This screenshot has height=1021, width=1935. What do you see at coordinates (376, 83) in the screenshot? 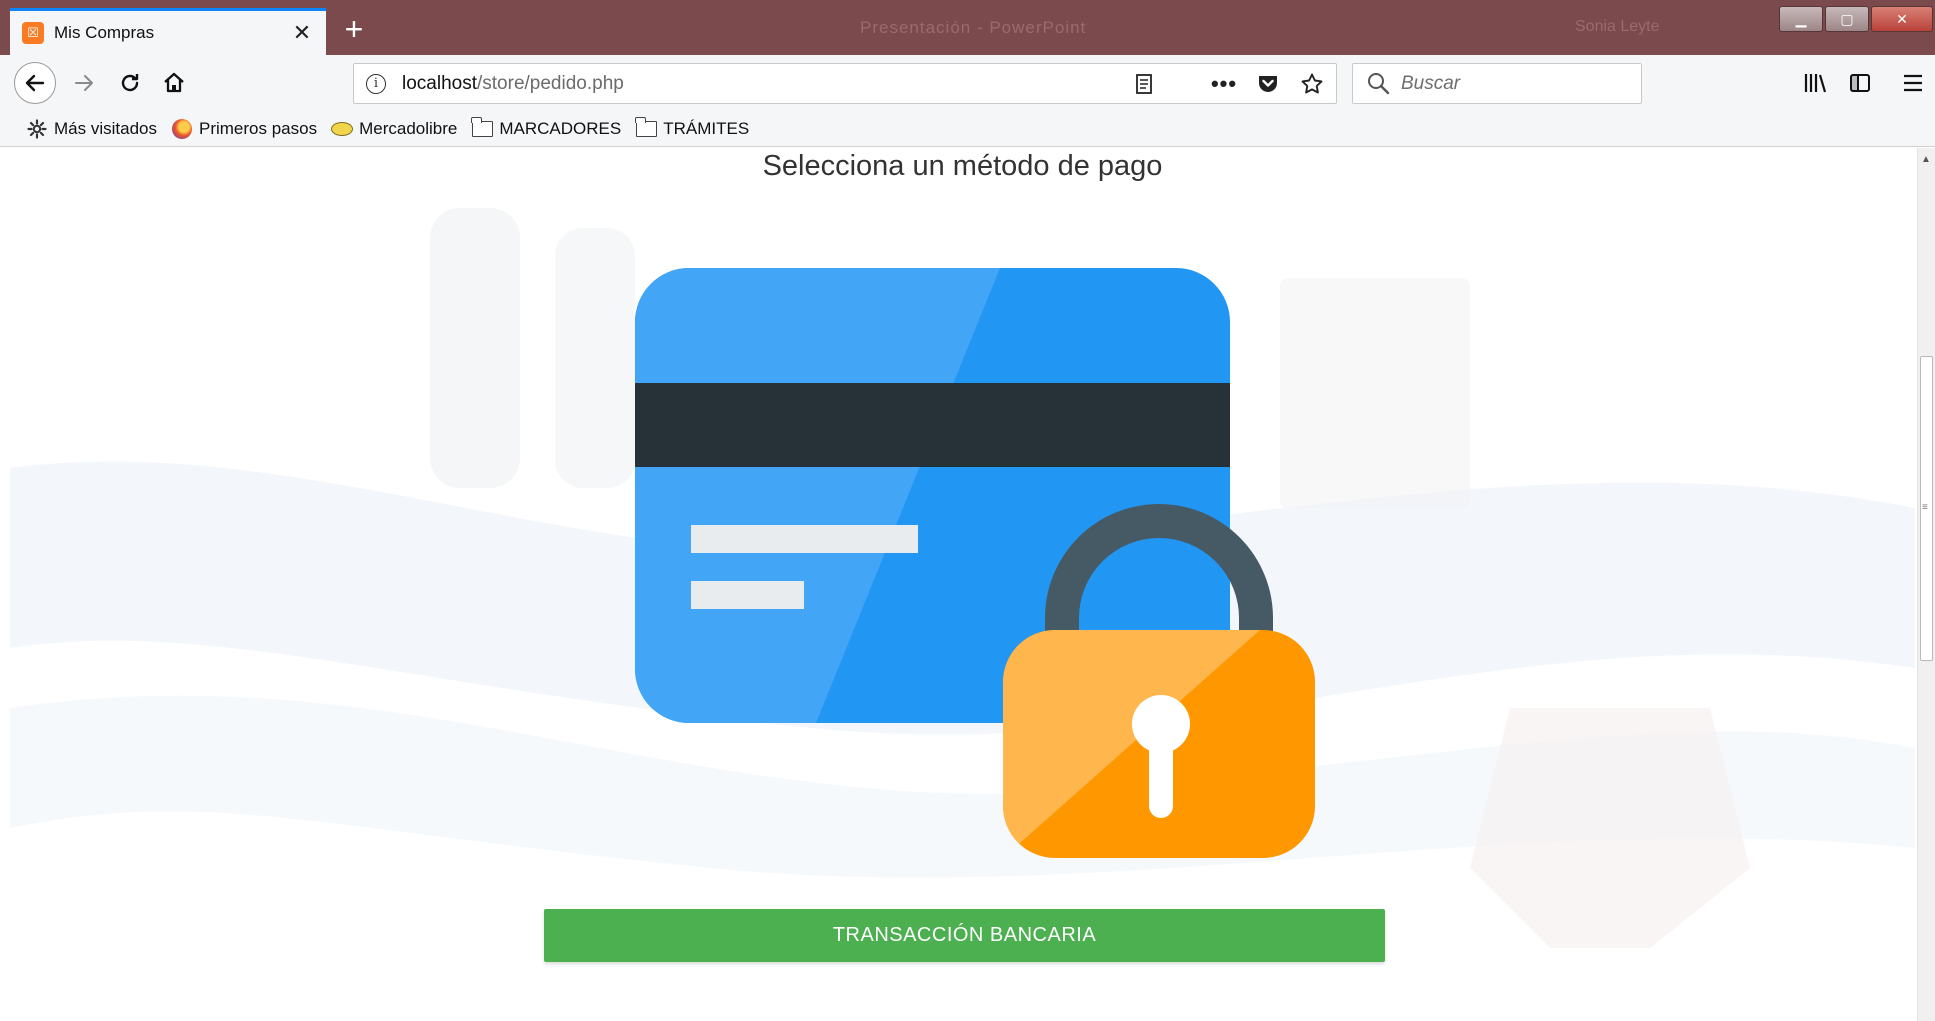
I see `site-info-icon: i` at bounding box center [376, 83].